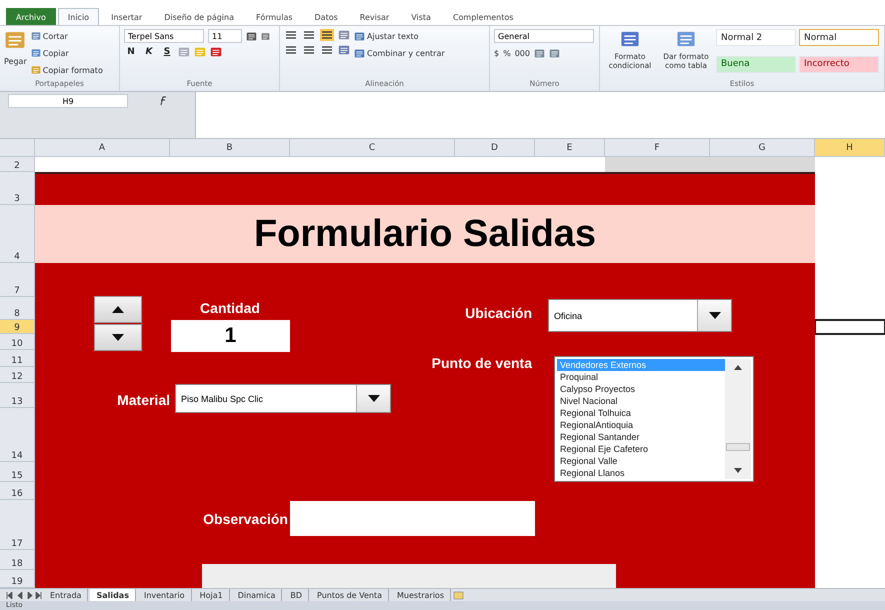  What do you see at coordinates (230, 336) in the screenshot?
I see `quantity-field: 1` at bounding box center [230, 336].